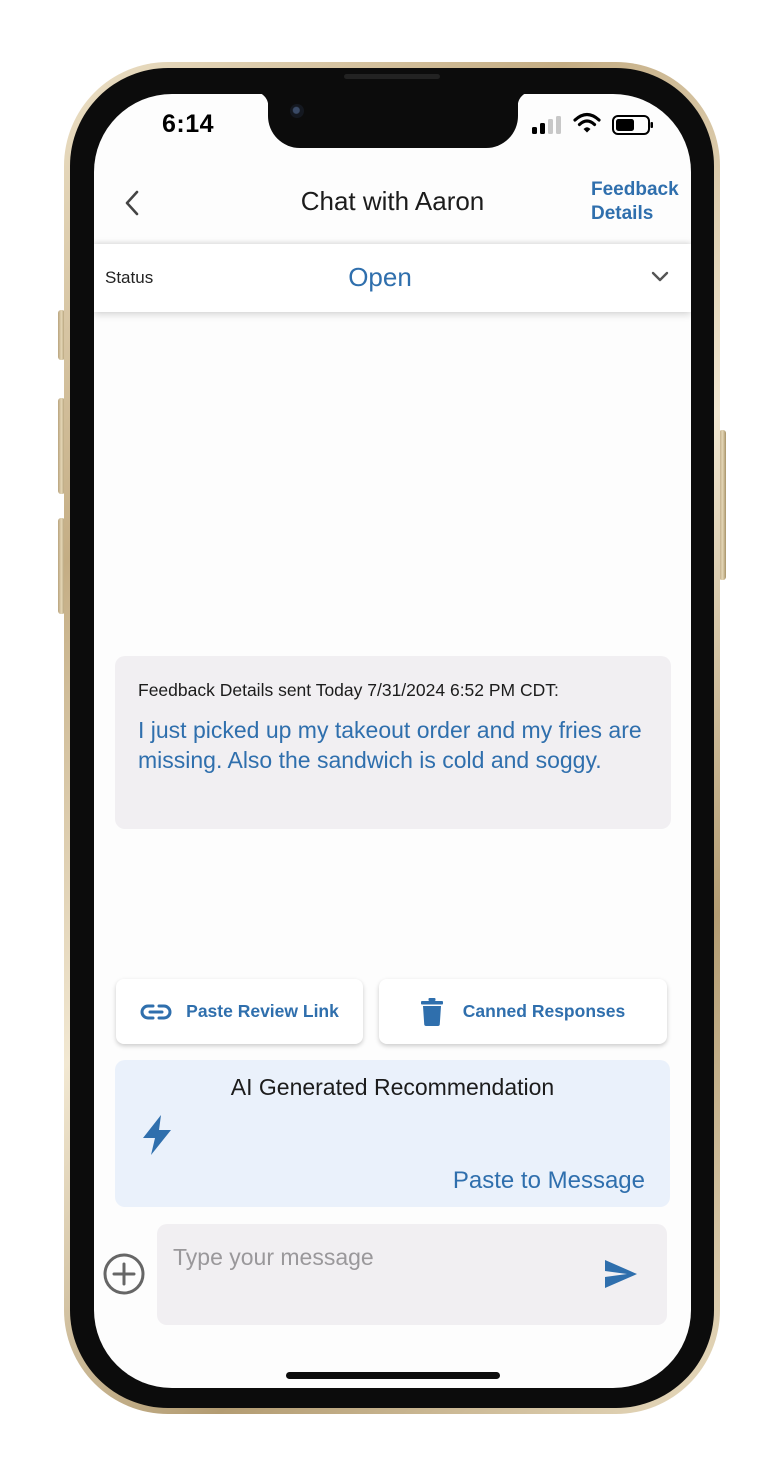 The image size is (784, 1479). I want to click on paste-review-link-button: Paste Review Link, so click(239, 1011).